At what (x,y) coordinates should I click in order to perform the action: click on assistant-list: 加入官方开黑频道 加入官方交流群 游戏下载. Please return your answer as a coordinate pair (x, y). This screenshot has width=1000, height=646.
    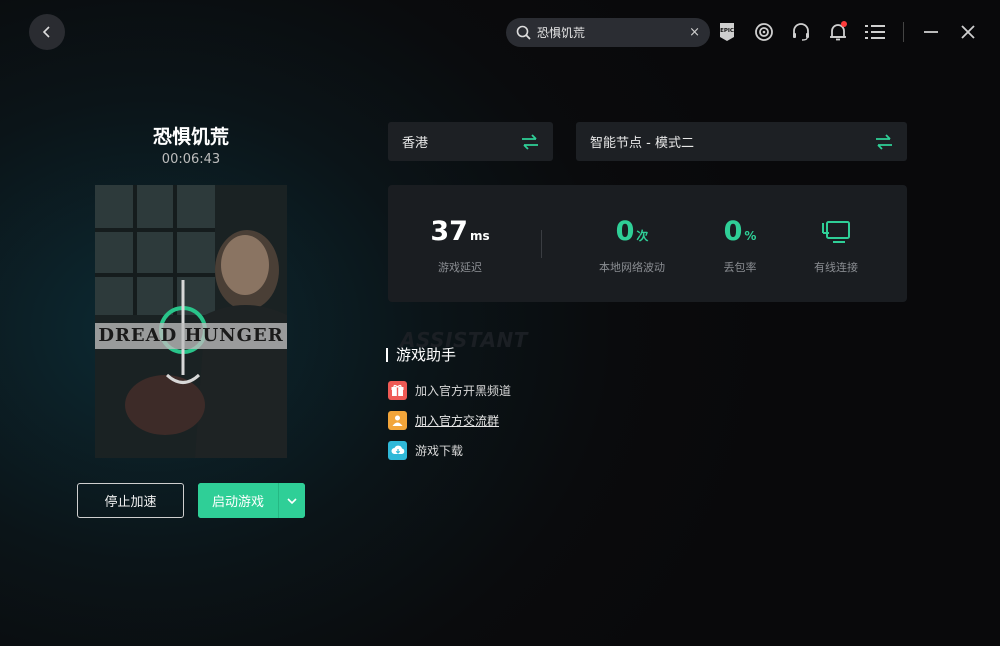
    Looking at the image, I should click on (449, 425).